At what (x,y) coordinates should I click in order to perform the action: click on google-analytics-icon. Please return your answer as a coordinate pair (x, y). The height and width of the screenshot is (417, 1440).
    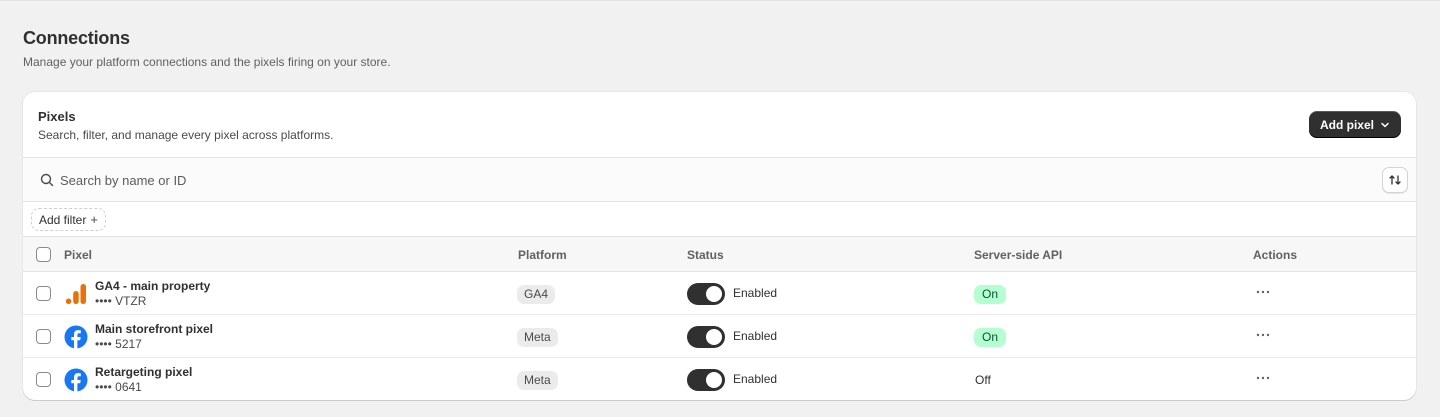
    Looking at the image, I should click on (75, 294).